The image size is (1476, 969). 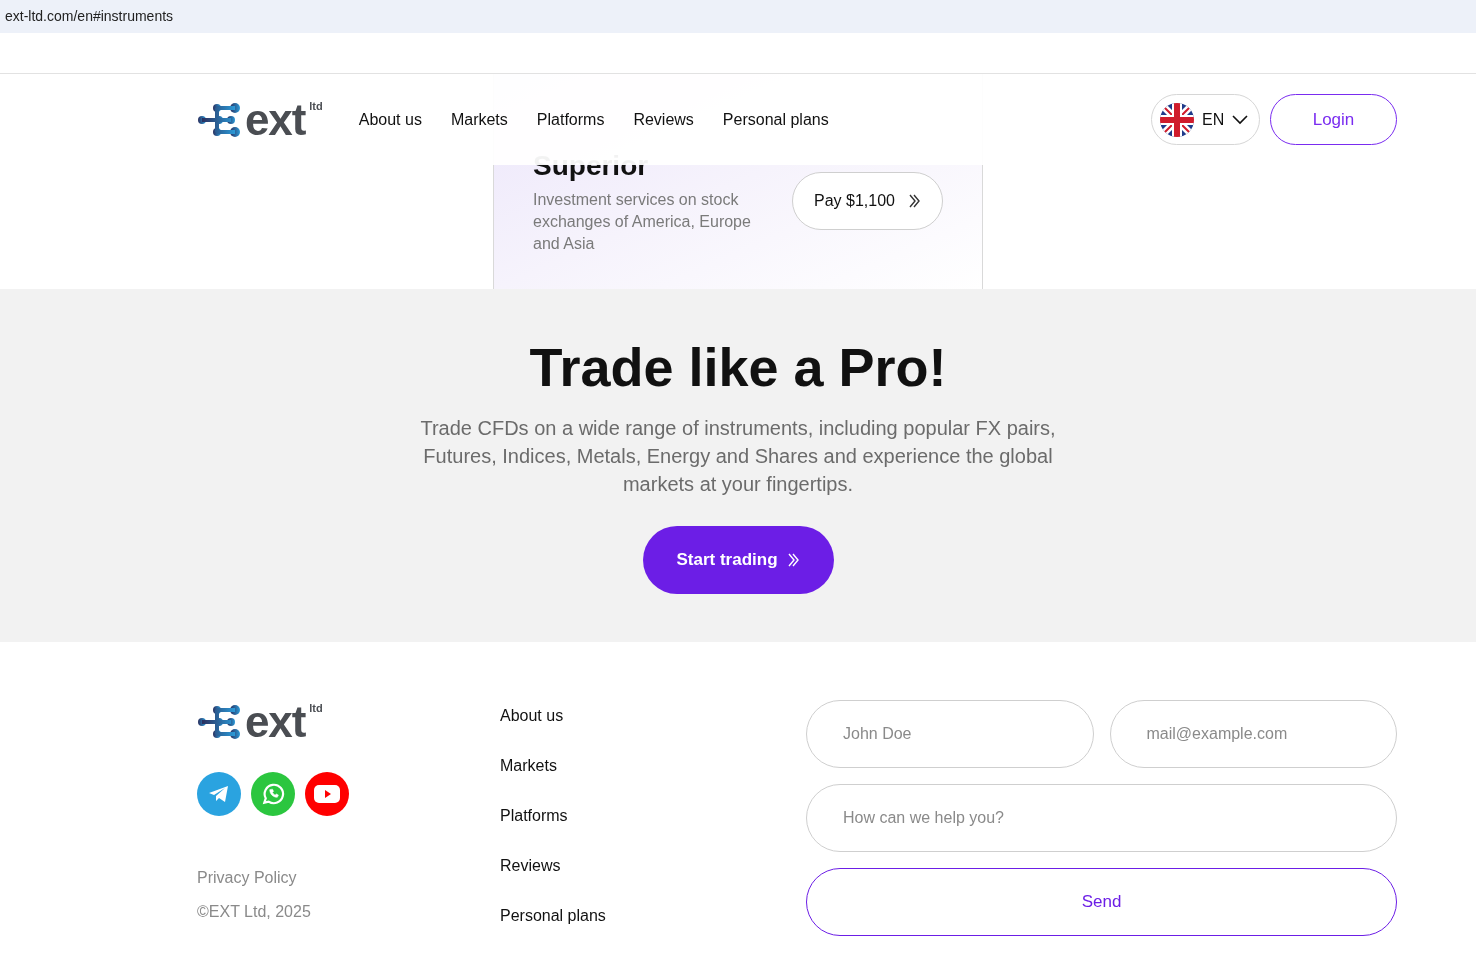 I want to click on footer-nav-link: Personal plans, so click(x=653, y=916).